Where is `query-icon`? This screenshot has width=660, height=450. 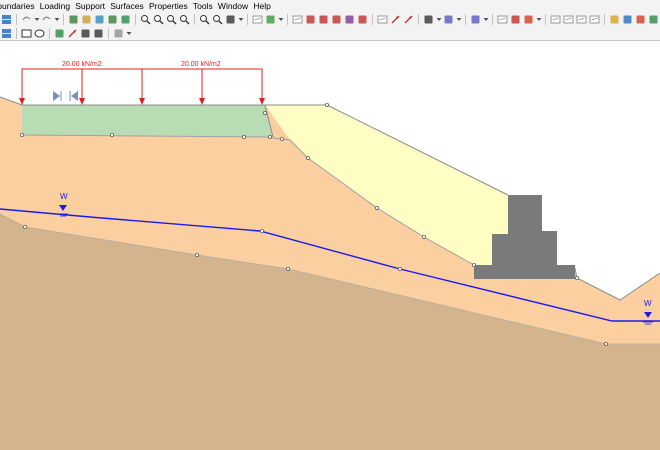
query-icon is located at coordinates (556, 19).